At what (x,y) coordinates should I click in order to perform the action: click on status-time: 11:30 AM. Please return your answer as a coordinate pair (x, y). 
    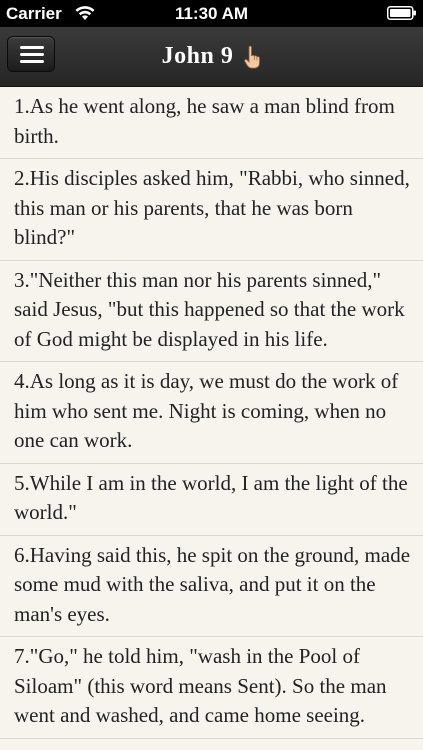
    Looking at the image, I should click on (211, 13).